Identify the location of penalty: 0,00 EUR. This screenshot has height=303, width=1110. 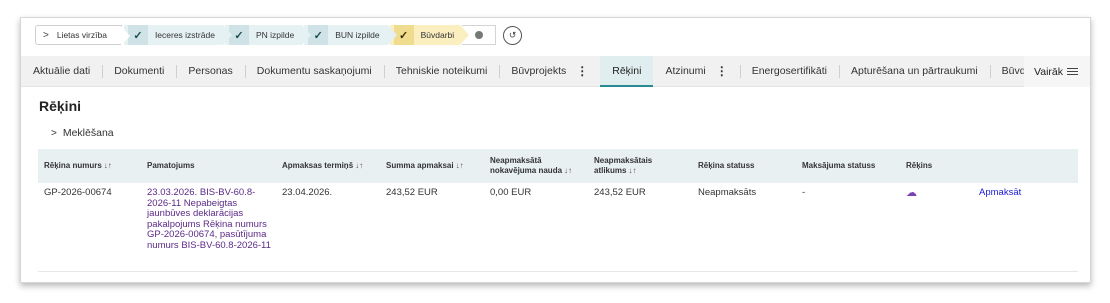
(511, 192).